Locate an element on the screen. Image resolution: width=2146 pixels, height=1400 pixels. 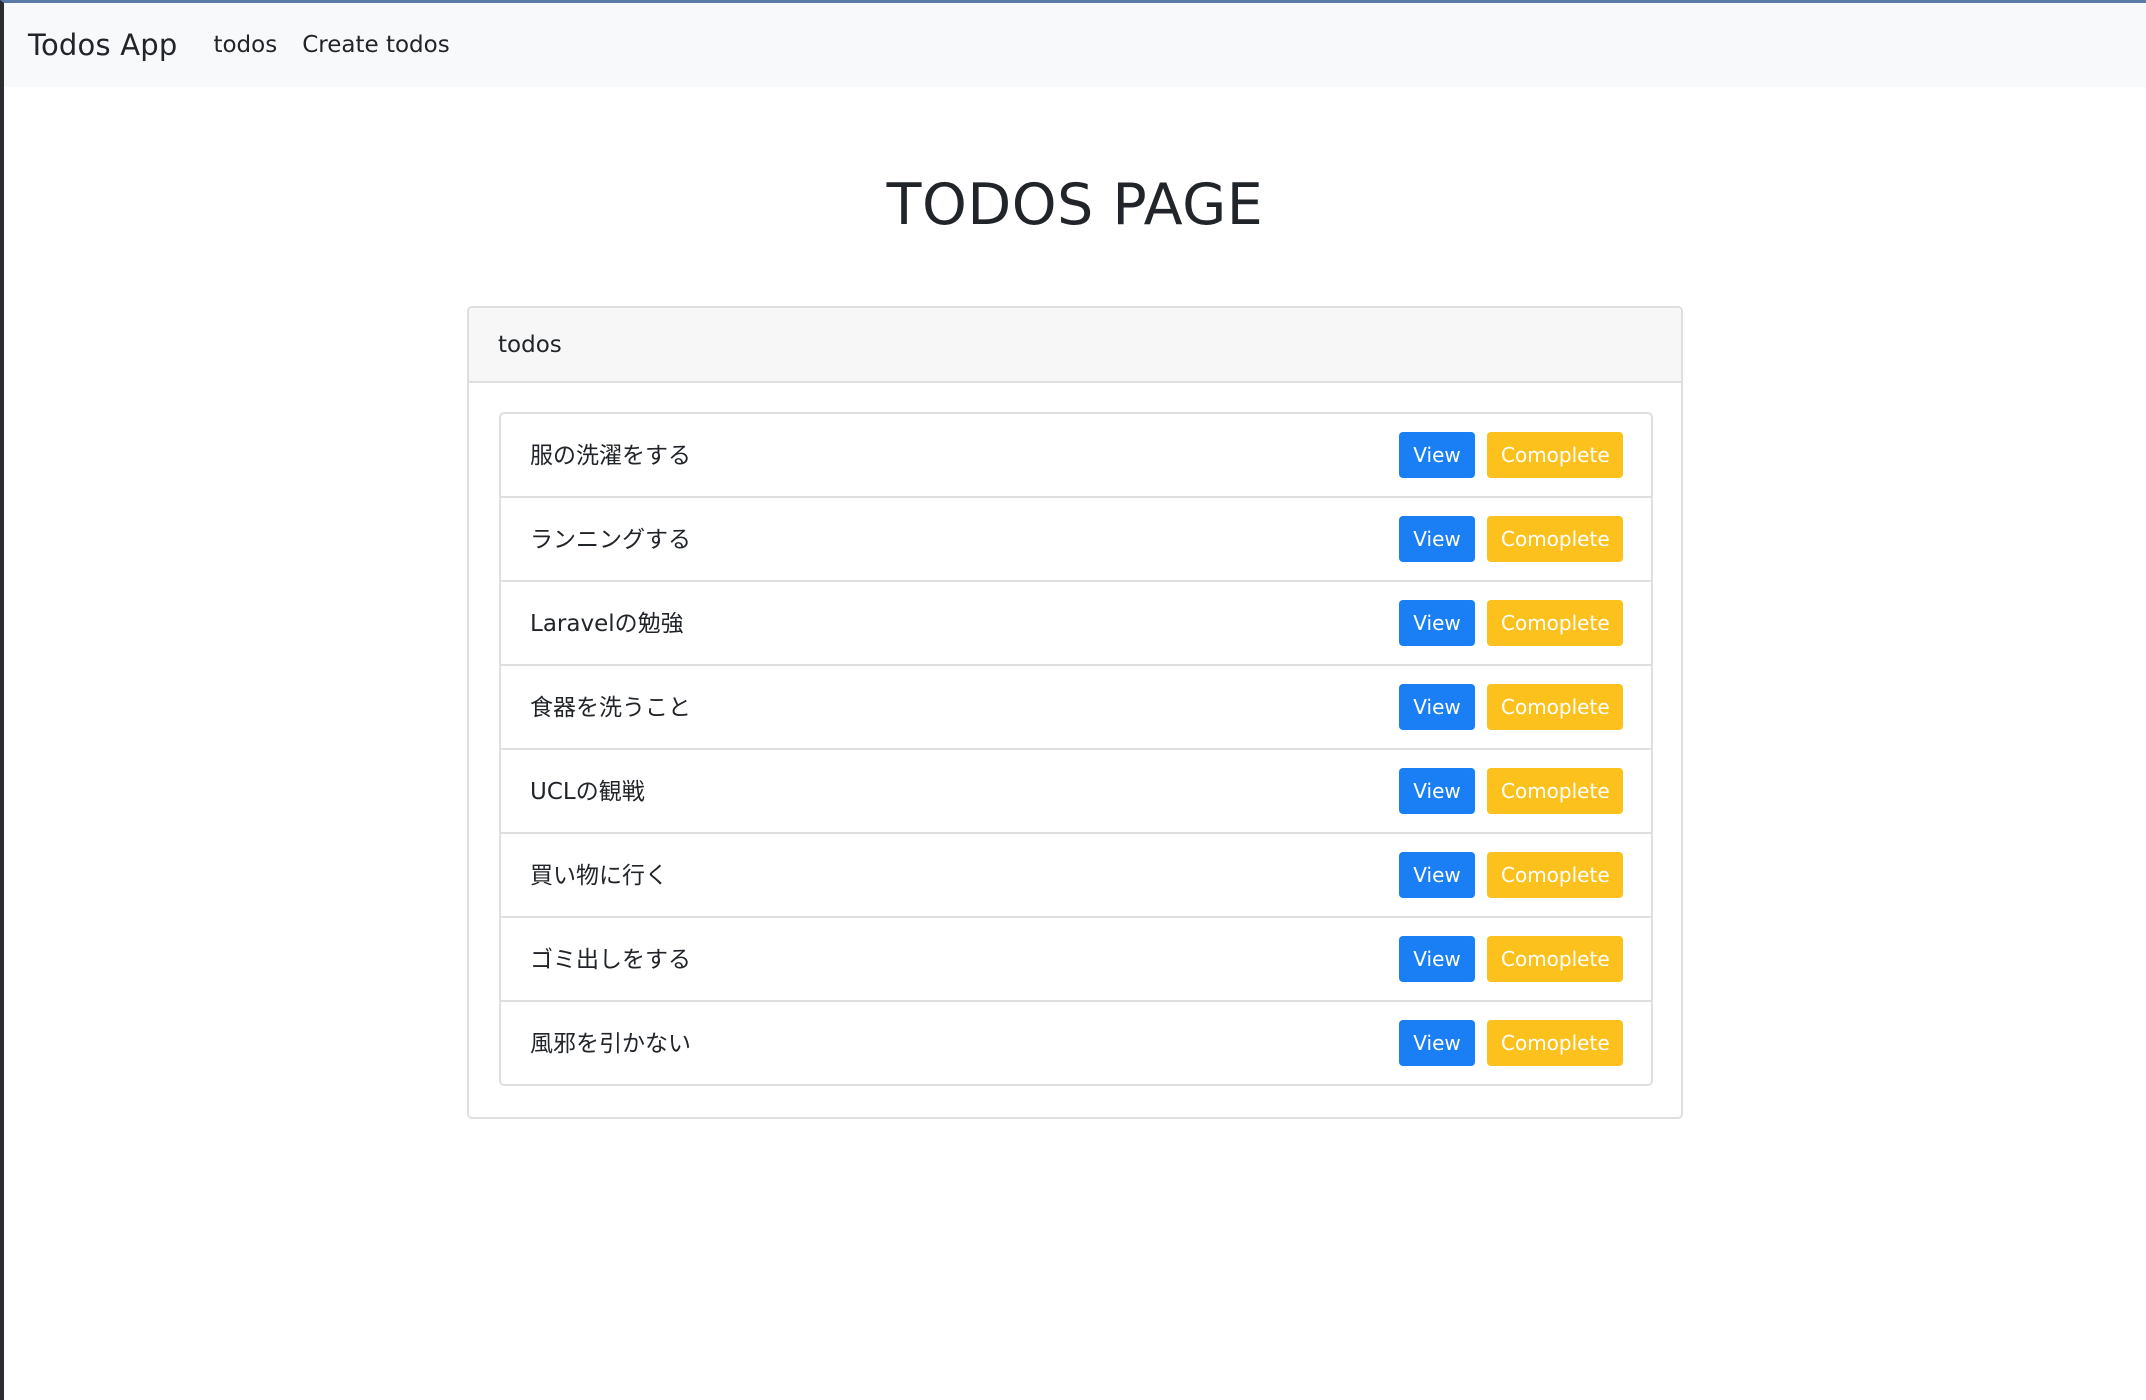
todo-item: 食器を洗うこと View Comoplete is located at coordinates (1076, 708).